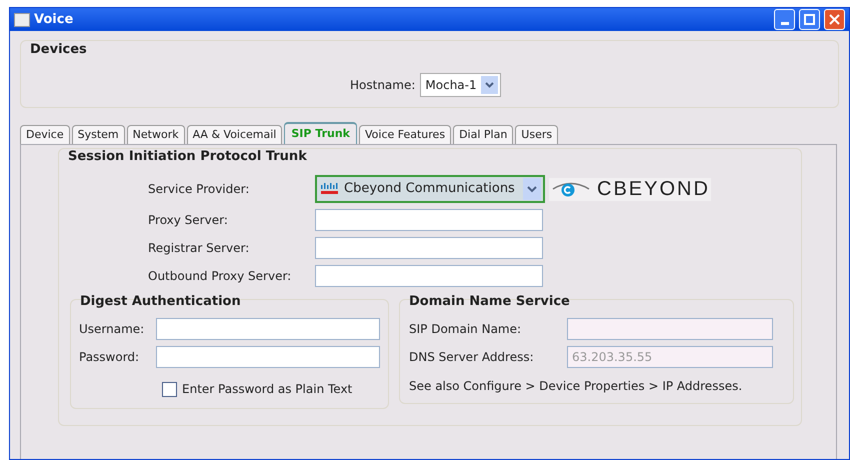 Image resolution: width=850 pixels, height=460 pixels. What do you see at coordinates (199, 248) in the screenshot?
I see `field-label: Registrar Server:` at bounding box center [199, 248].